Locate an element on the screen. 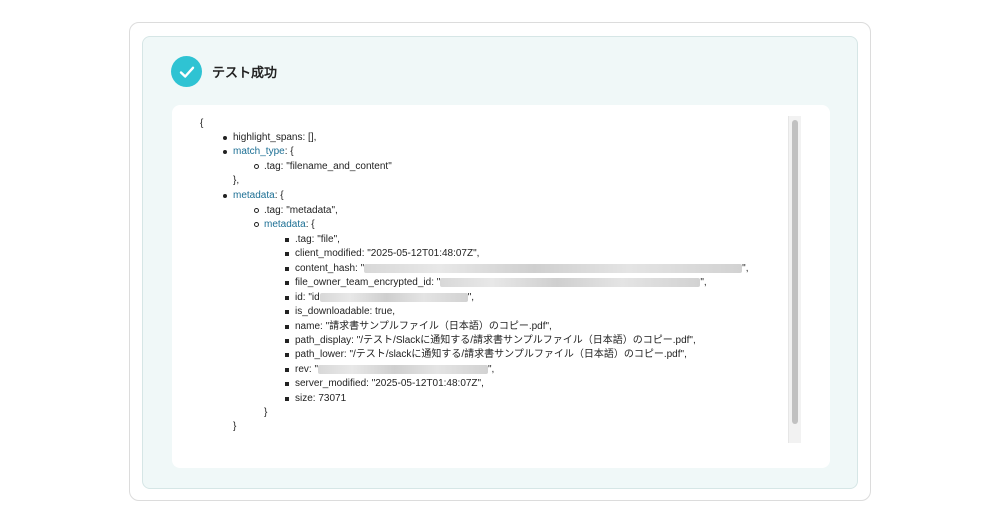  json-line-id: id: "id ", is located at coordinates (379, 297).